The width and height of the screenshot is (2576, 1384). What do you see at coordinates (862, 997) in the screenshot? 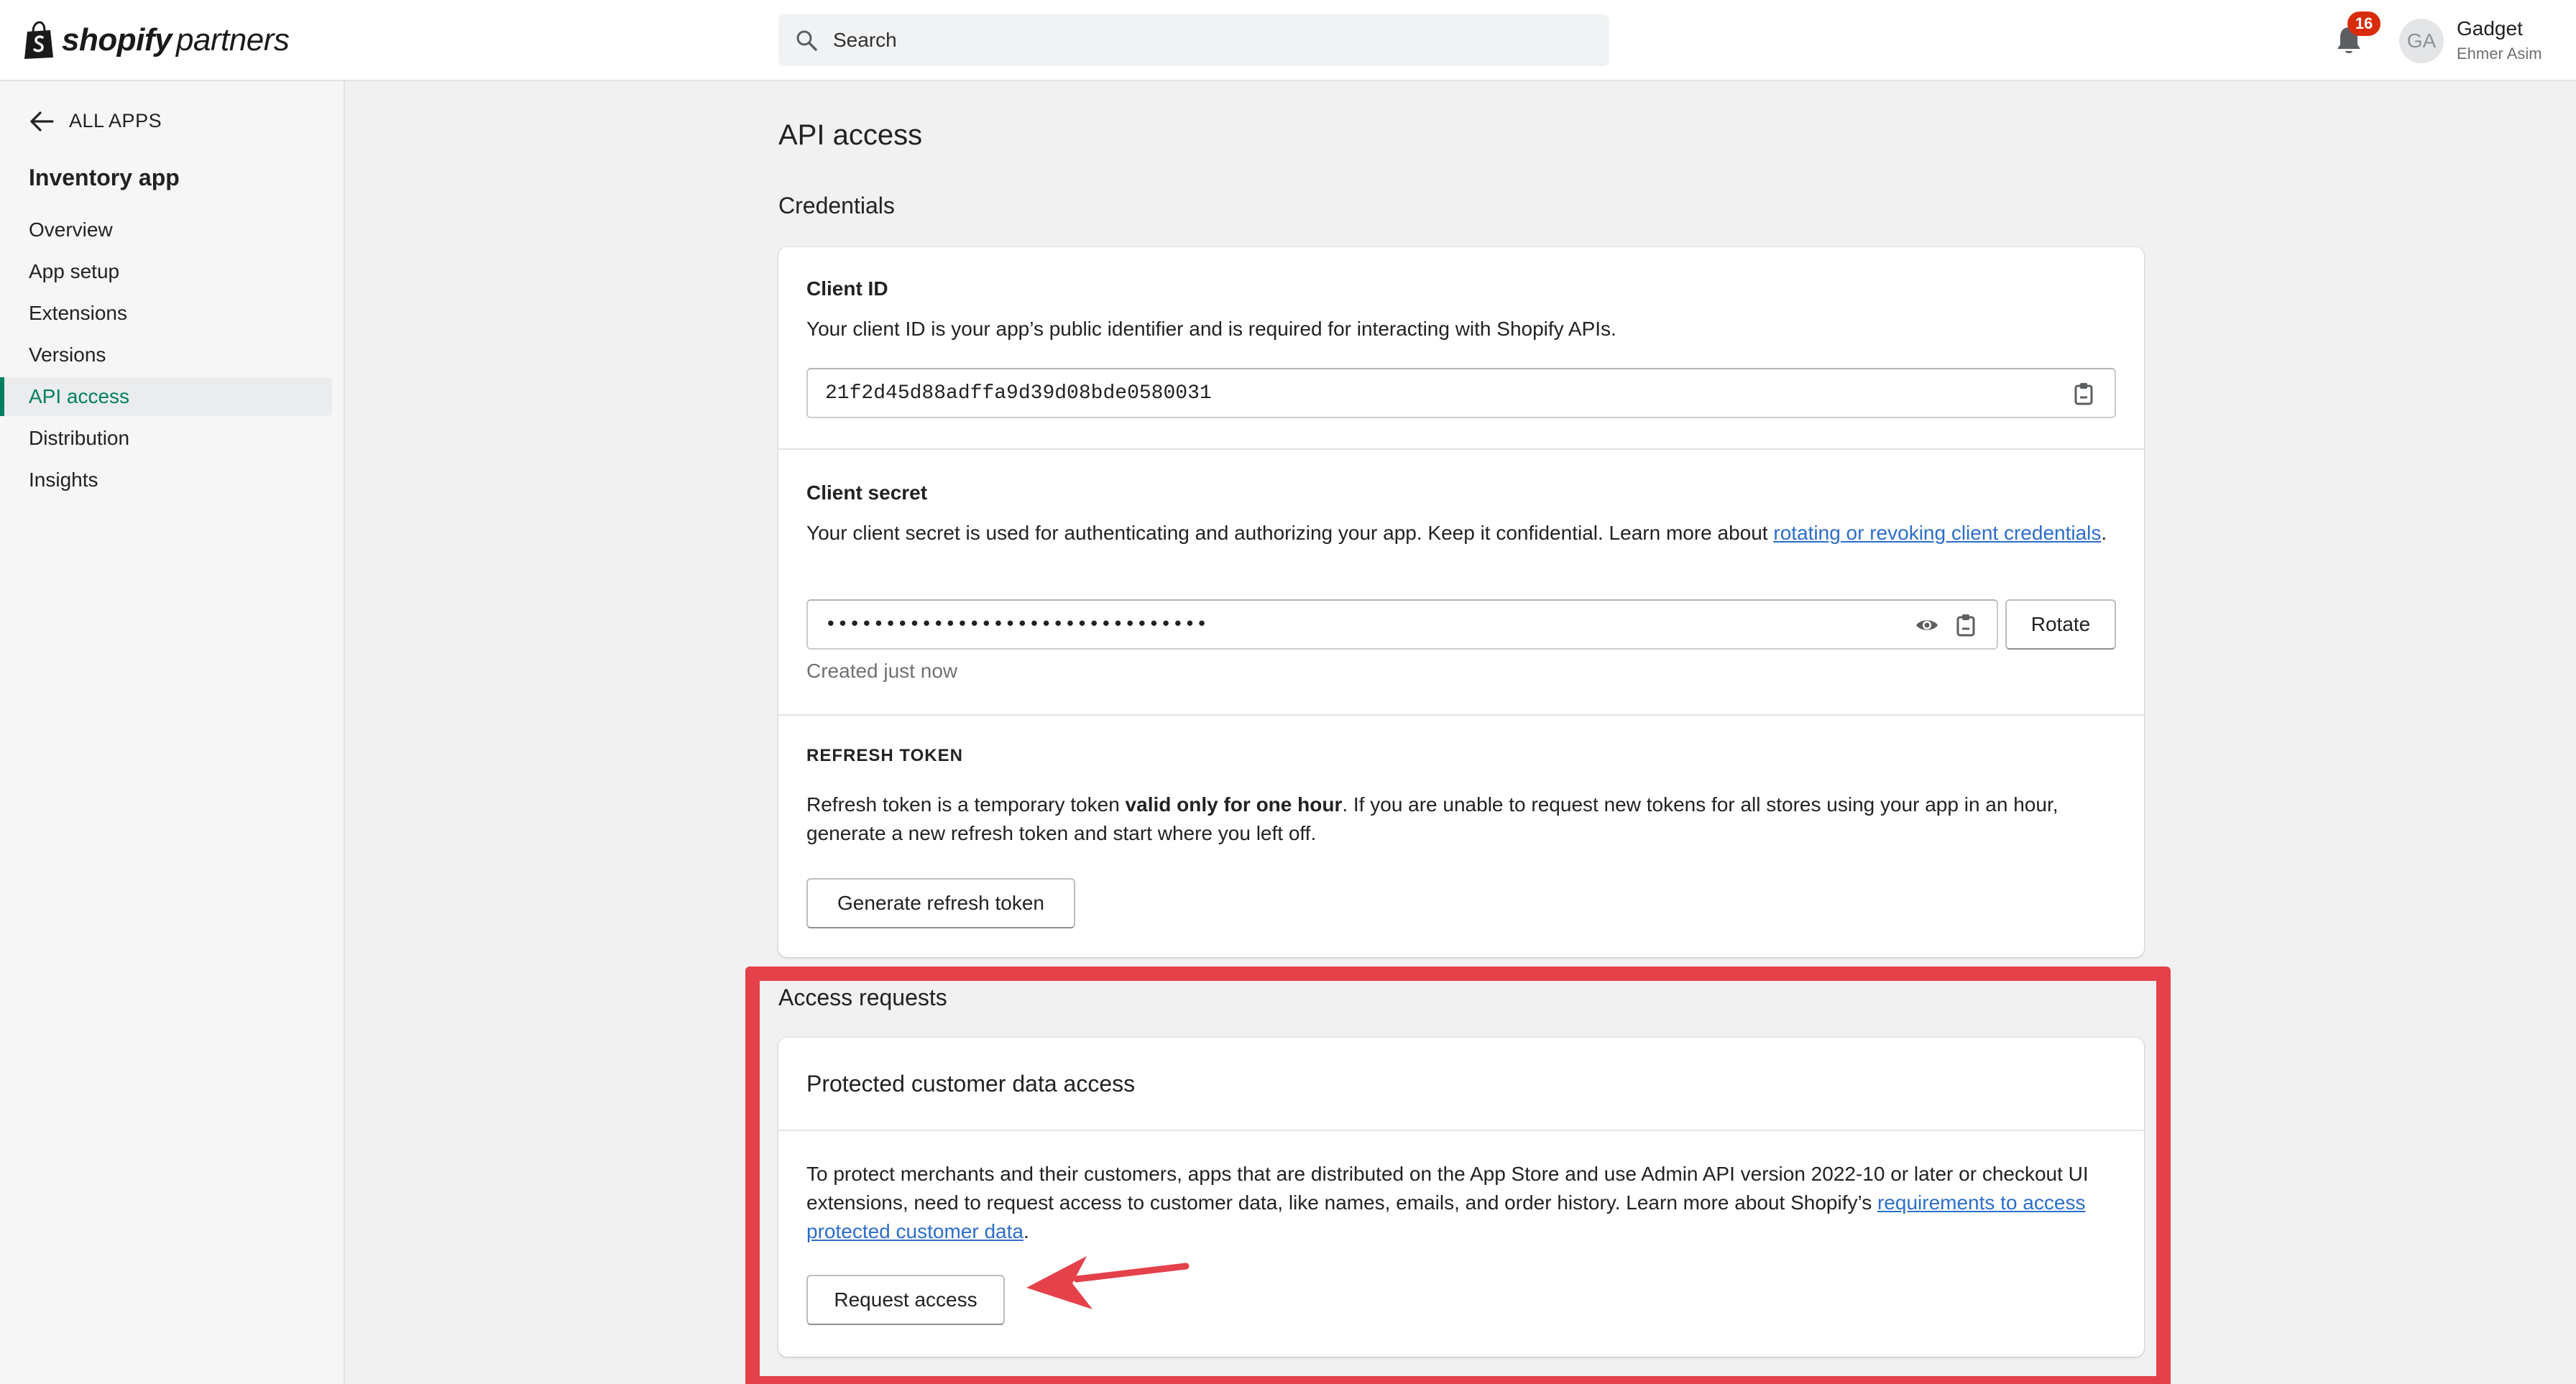
I see `access-requests-section-title: Access requests` at bounding box center [862, 997].